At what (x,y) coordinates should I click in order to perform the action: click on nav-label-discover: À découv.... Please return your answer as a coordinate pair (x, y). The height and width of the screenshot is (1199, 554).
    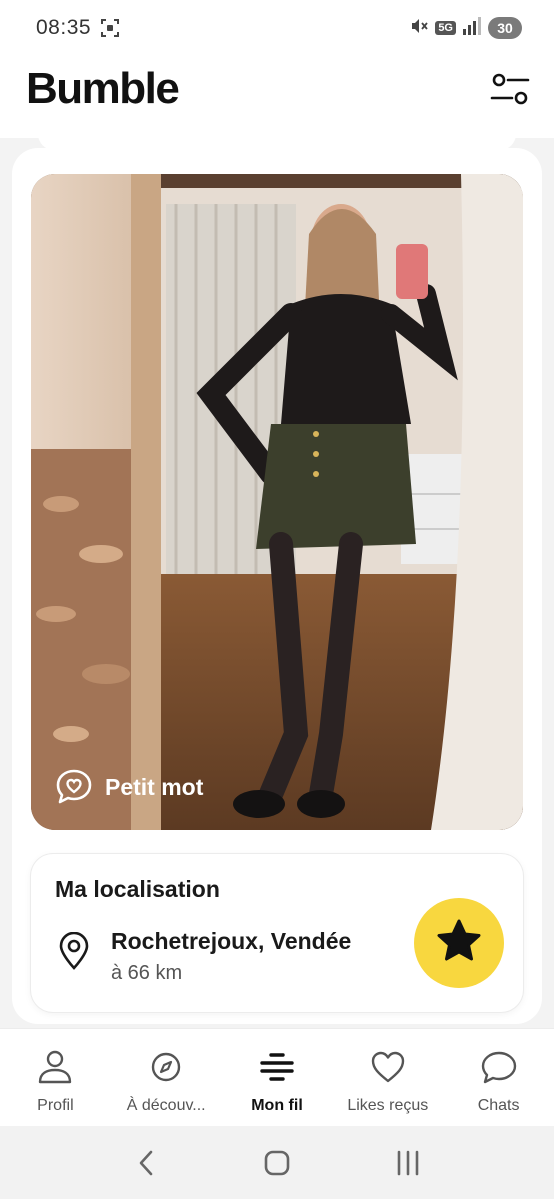
    Looking at the image, I should click on (166, 1105).